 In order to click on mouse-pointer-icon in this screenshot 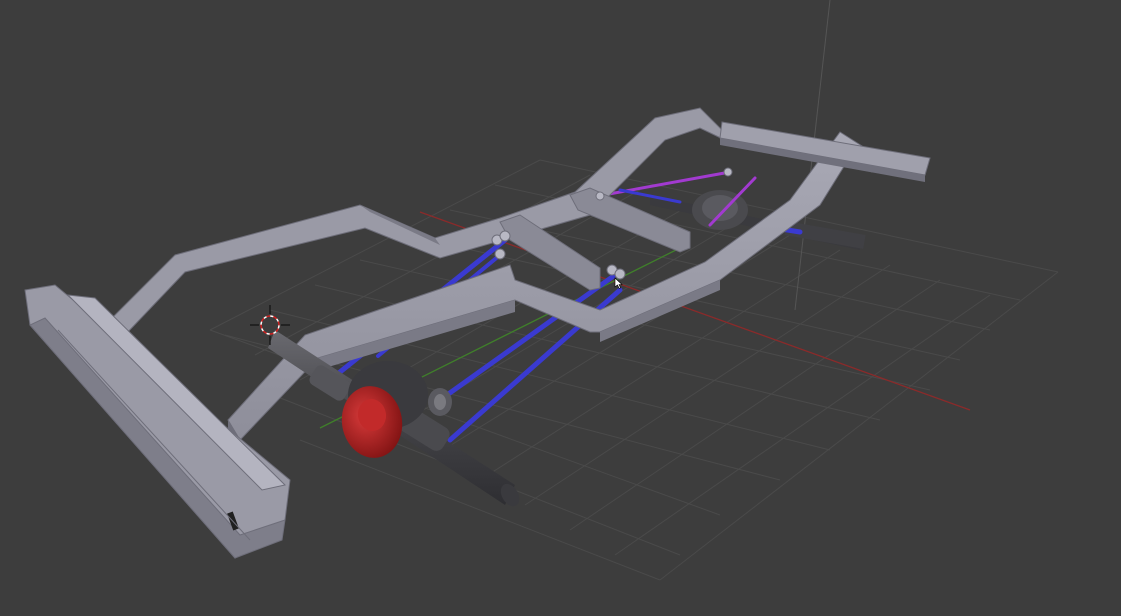, I will do `click(618, 283)`.